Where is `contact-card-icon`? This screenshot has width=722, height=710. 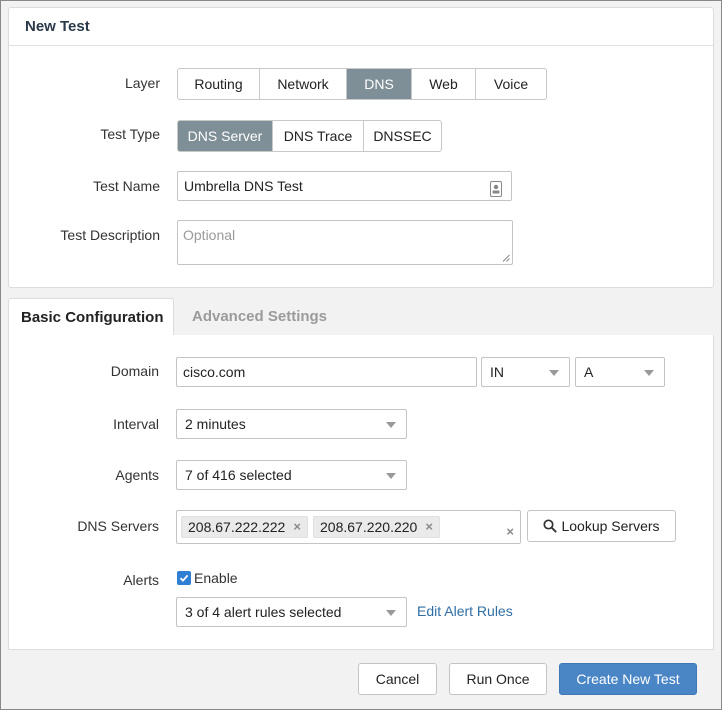
contact-card-icon is located at coordinates (496, 192).